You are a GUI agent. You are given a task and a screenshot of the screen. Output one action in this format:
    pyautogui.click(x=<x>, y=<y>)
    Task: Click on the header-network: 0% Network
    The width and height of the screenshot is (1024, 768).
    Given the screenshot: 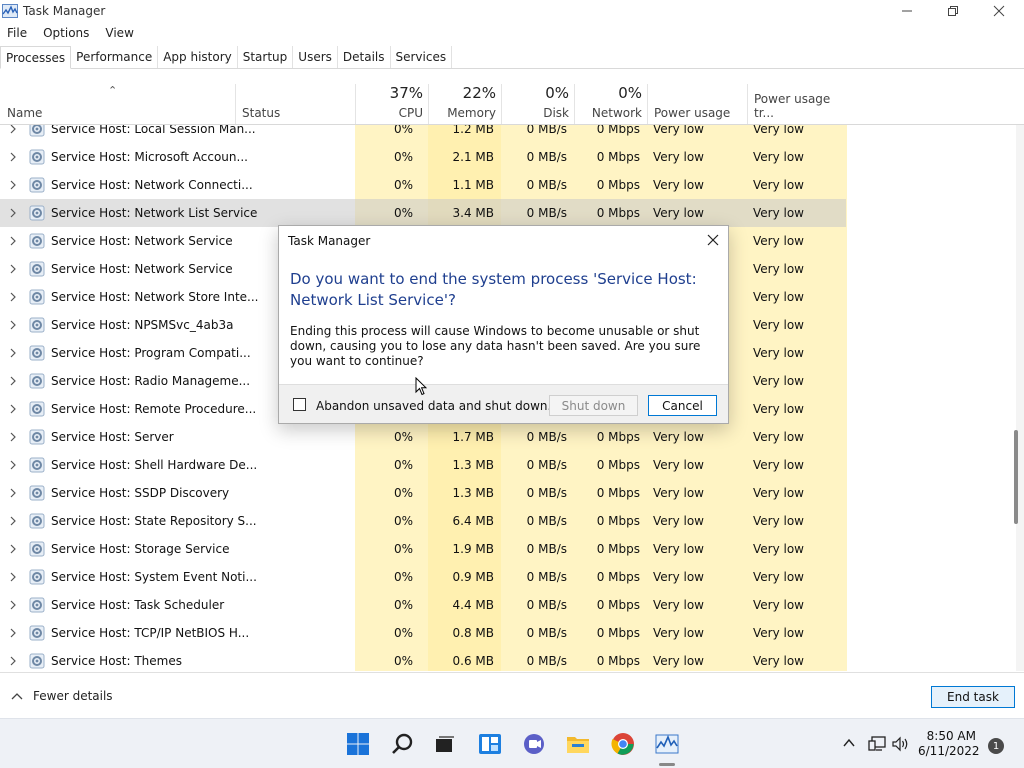 What is the action you would take?
    pyautogui.click(x=610, y=104)
    